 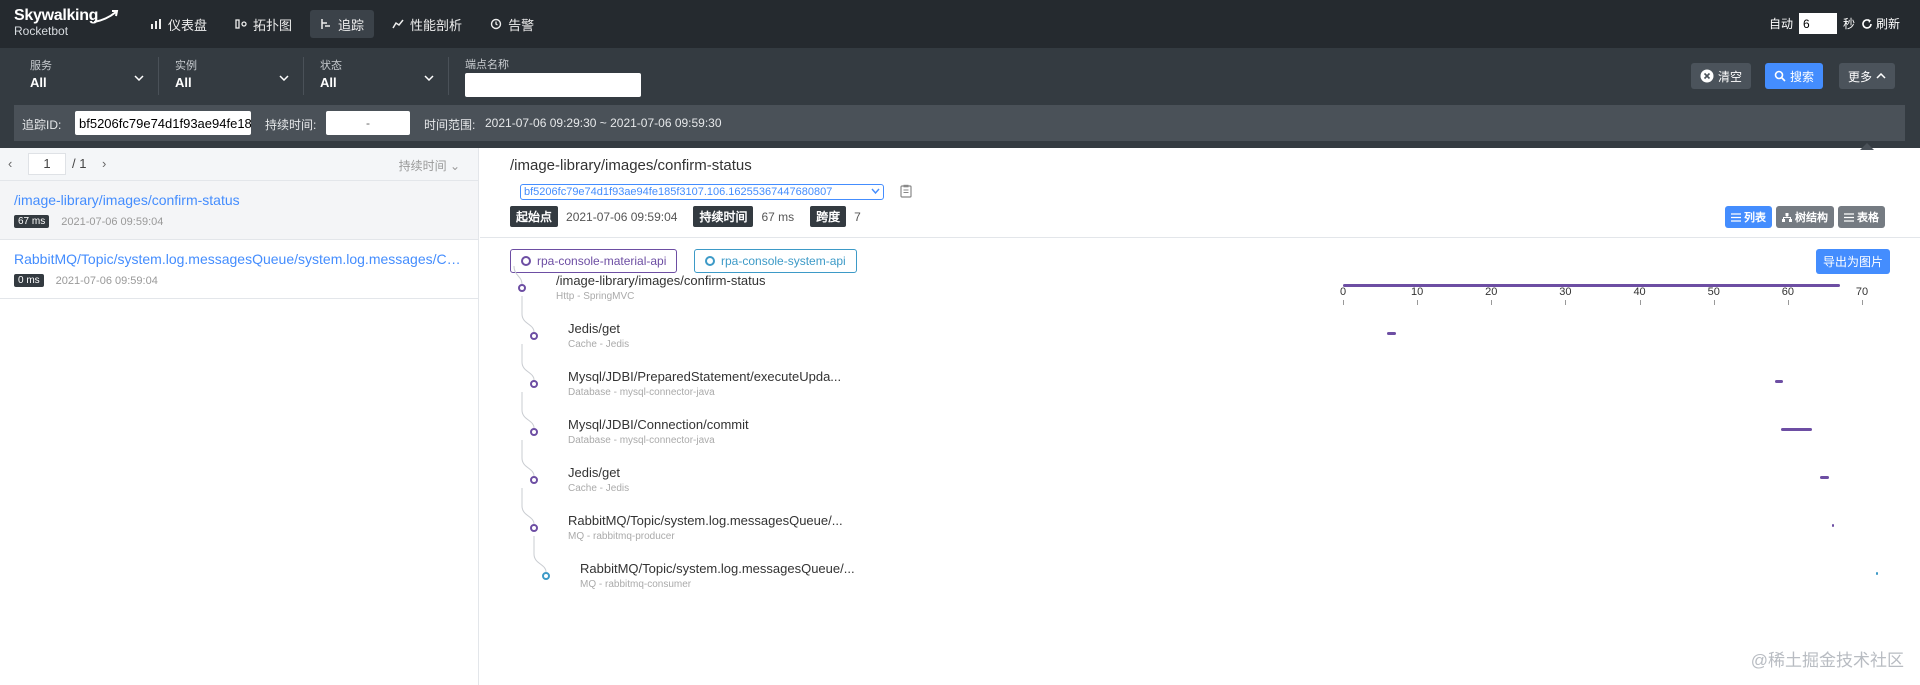 What do you see at coordinates (41, 31) in the screenshot?
I see `logo-subtitle: Rocketbot` at bounding box center [41, 31].